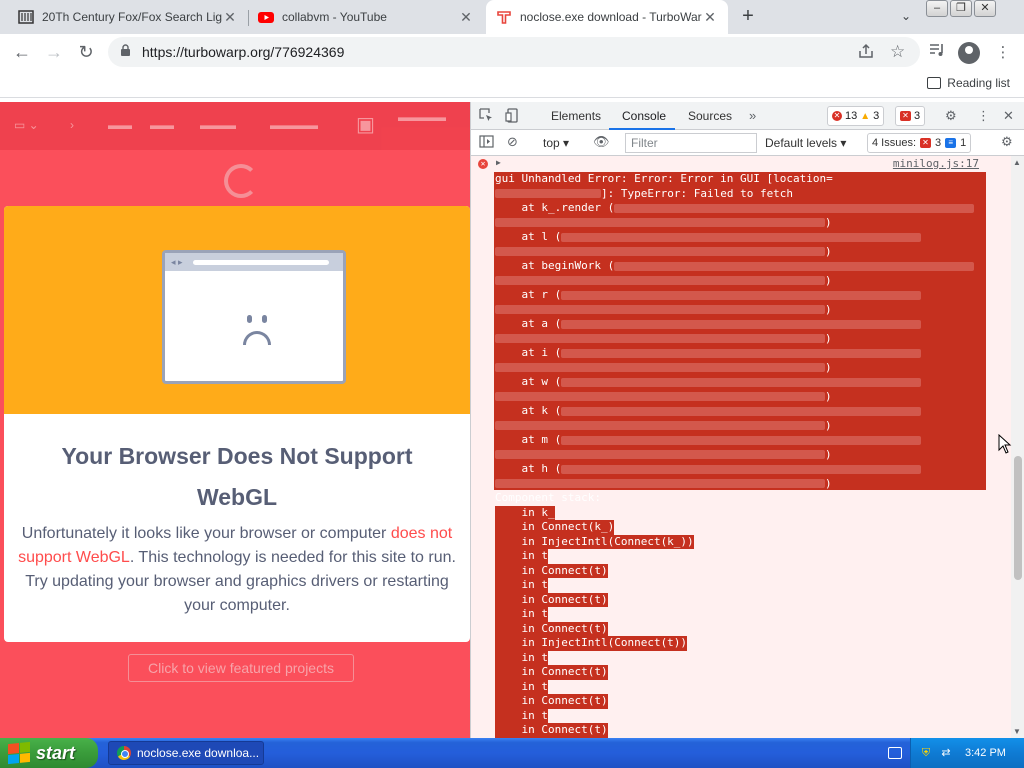 The height and width of the screenshot is (768, 1024). Describe the element at coordinates (1003, 53) in the screenshot. I see `browser-menu-icon: ⋮` at that location.